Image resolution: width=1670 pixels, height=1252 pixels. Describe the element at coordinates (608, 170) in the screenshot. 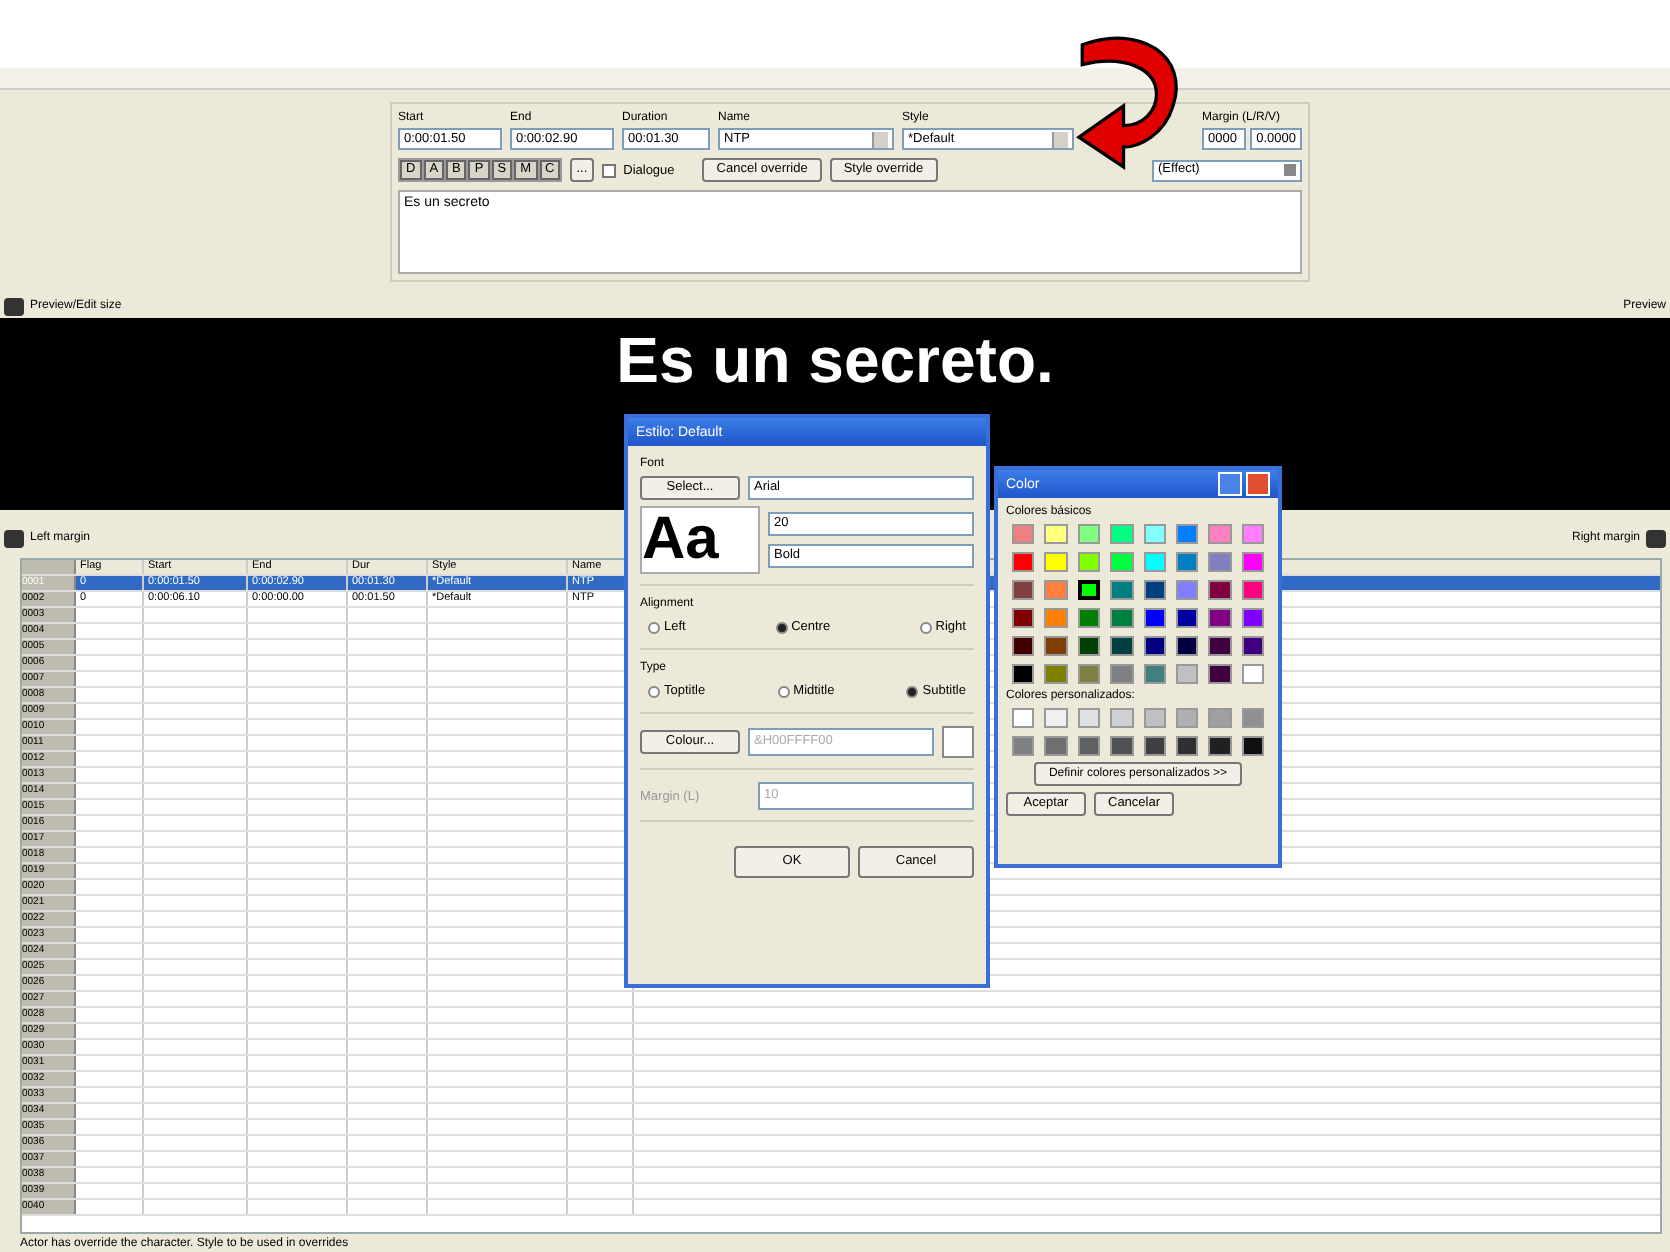

I see `checkbox` at that location.